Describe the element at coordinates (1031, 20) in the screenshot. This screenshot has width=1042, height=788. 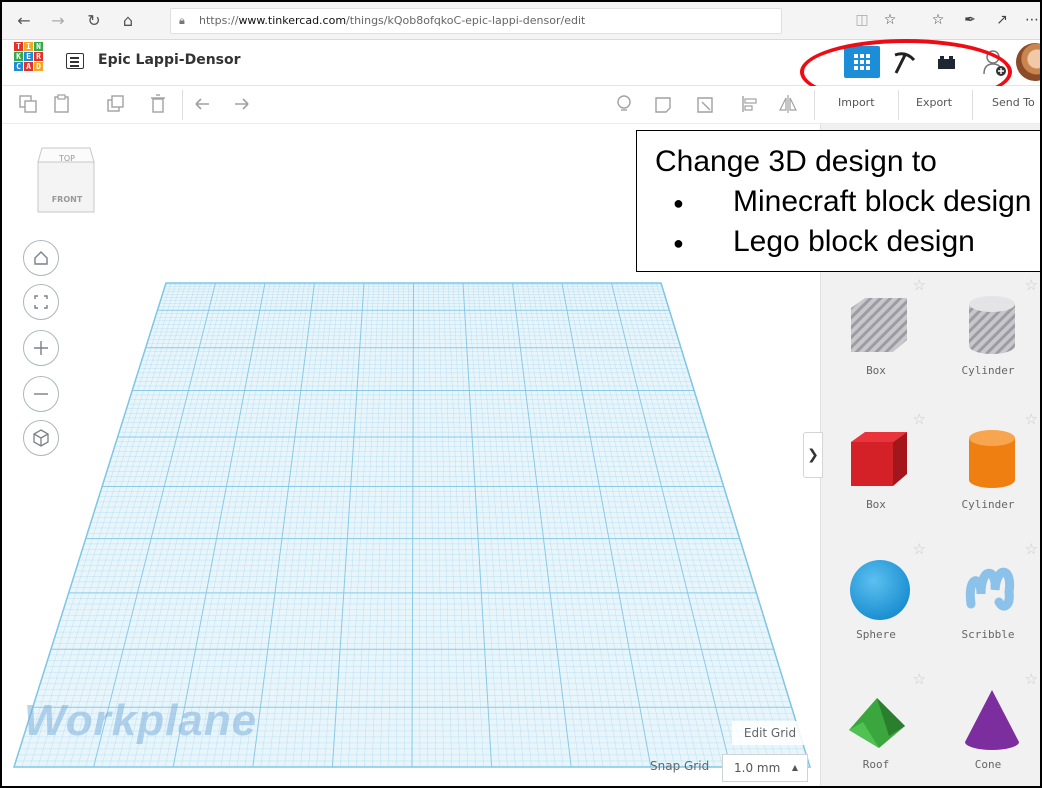
I see `more-icon: ⋯` at that location.